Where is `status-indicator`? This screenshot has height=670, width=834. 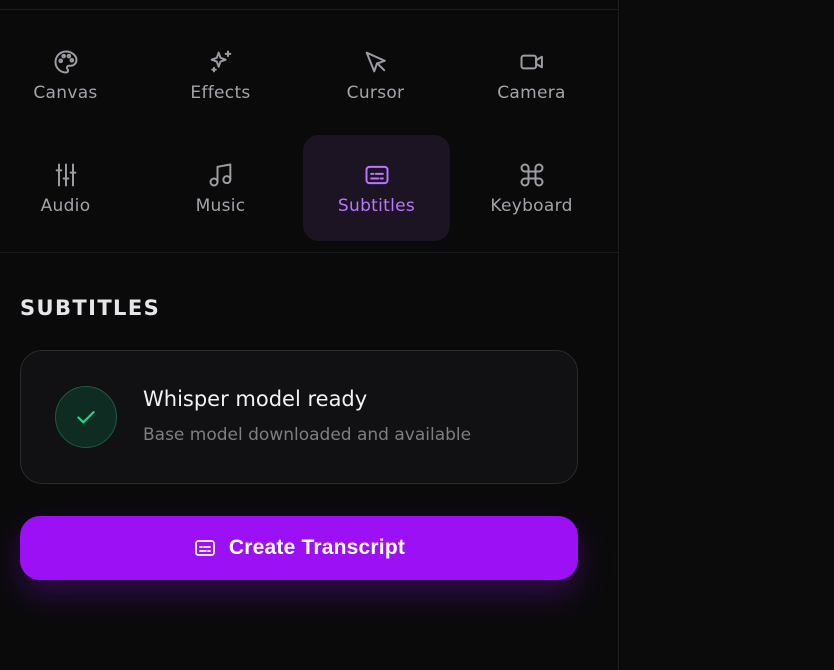 status-indicator is located at coordinates (86, 417).